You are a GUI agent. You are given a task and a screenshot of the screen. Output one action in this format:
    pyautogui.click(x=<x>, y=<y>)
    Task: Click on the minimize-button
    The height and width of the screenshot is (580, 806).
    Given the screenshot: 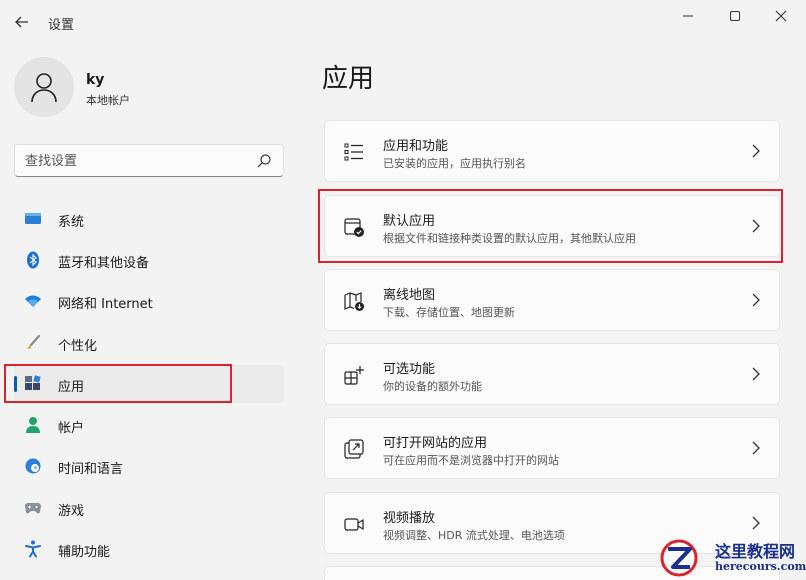 What is the action you would take?
    pyautogui.click(x=688, y=16)
    